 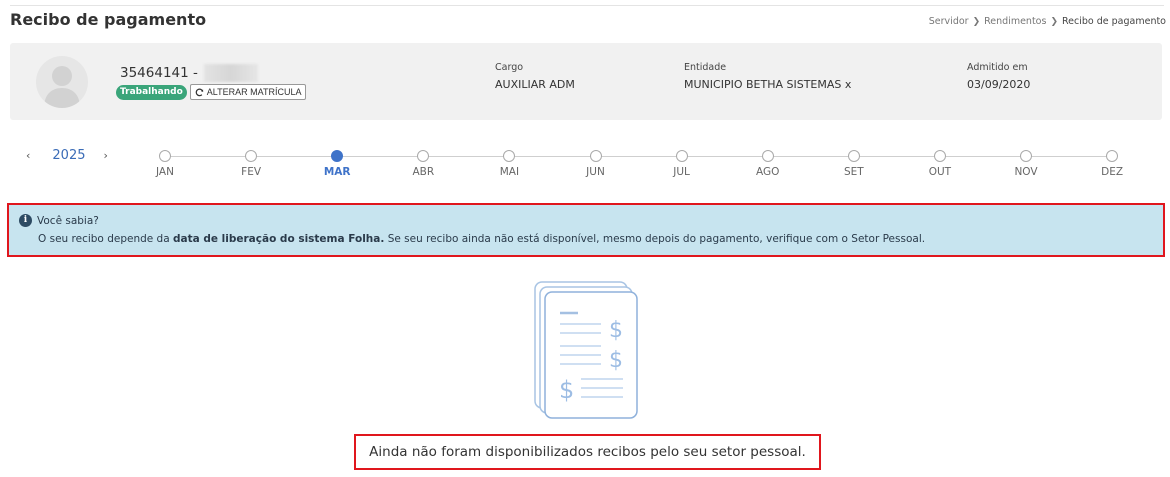 I want to click on admitido-label: Admitido em, so click(x=997, y=67).